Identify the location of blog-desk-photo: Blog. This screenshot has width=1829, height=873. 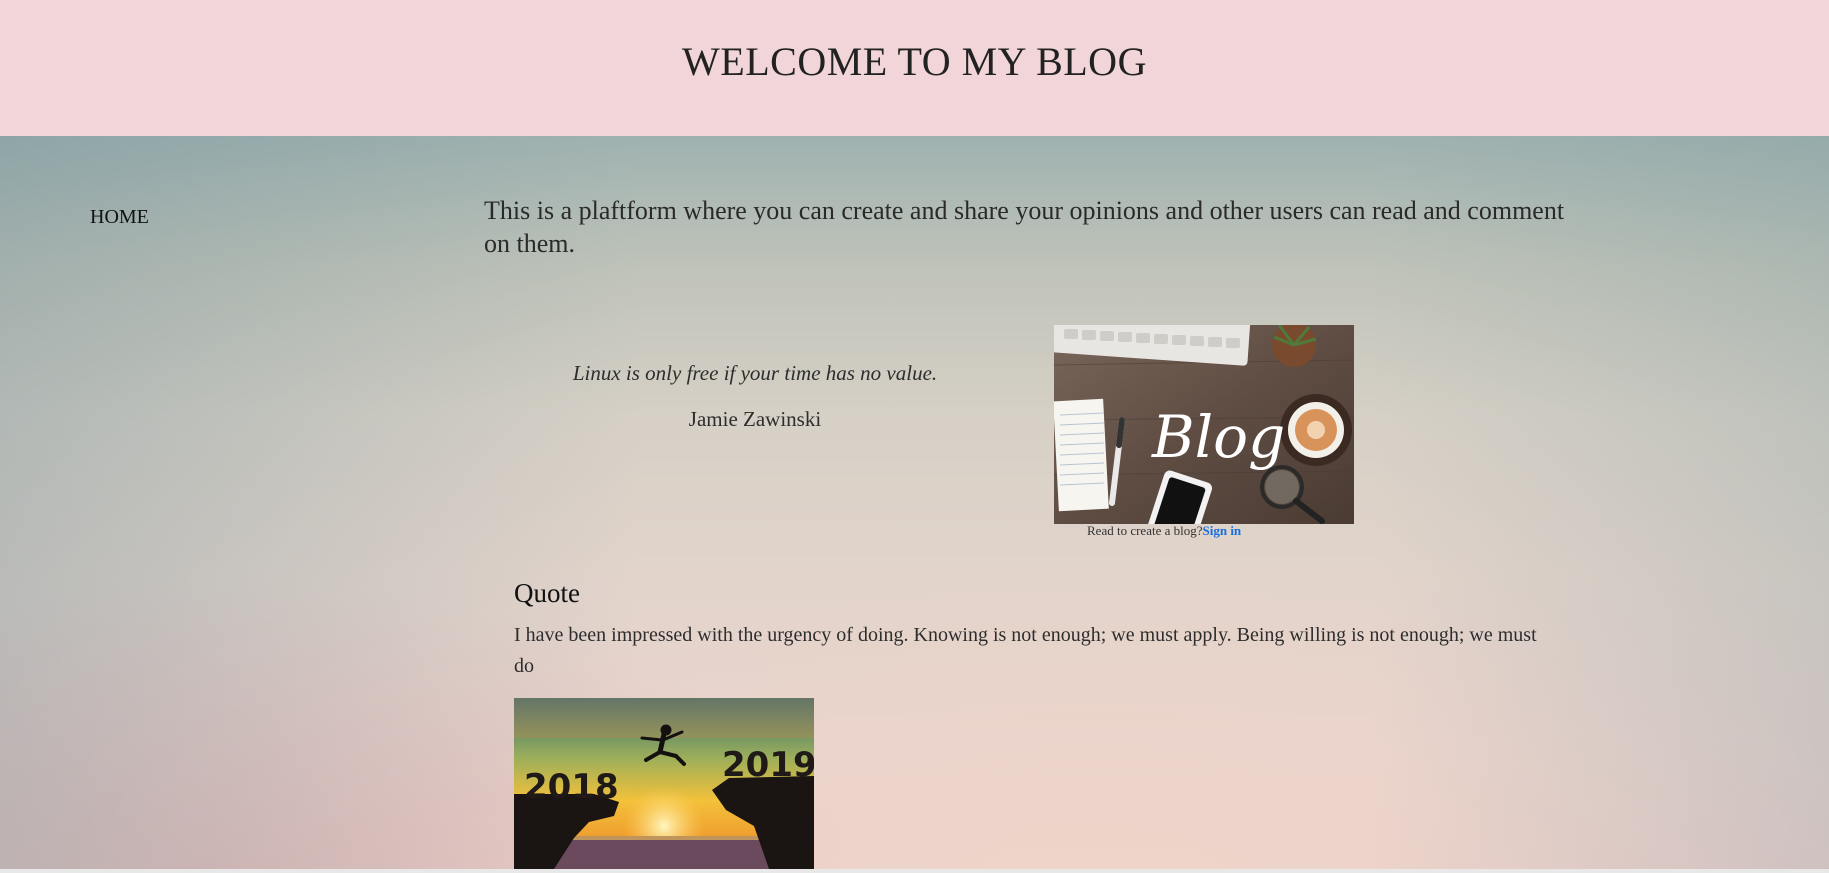
(1204, 424).